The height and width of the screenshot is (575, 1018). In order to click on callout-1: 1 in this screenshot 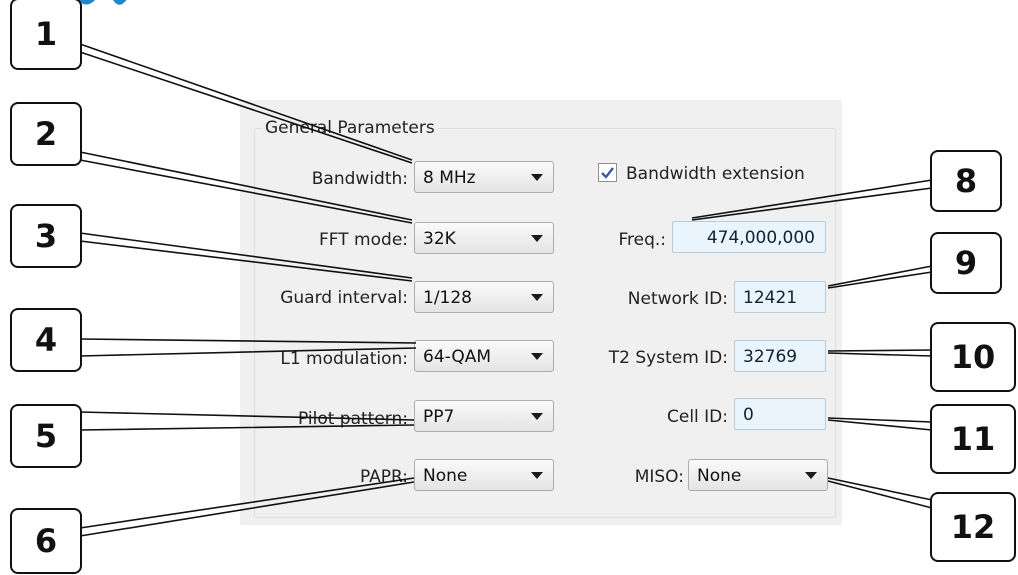, I will do `click(46, 35)`.